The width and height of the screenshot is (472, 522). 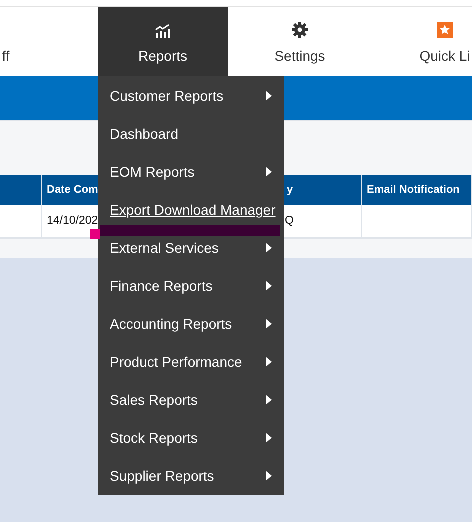 I want to click on nav-tab: ff, so click(x=6, y=41).